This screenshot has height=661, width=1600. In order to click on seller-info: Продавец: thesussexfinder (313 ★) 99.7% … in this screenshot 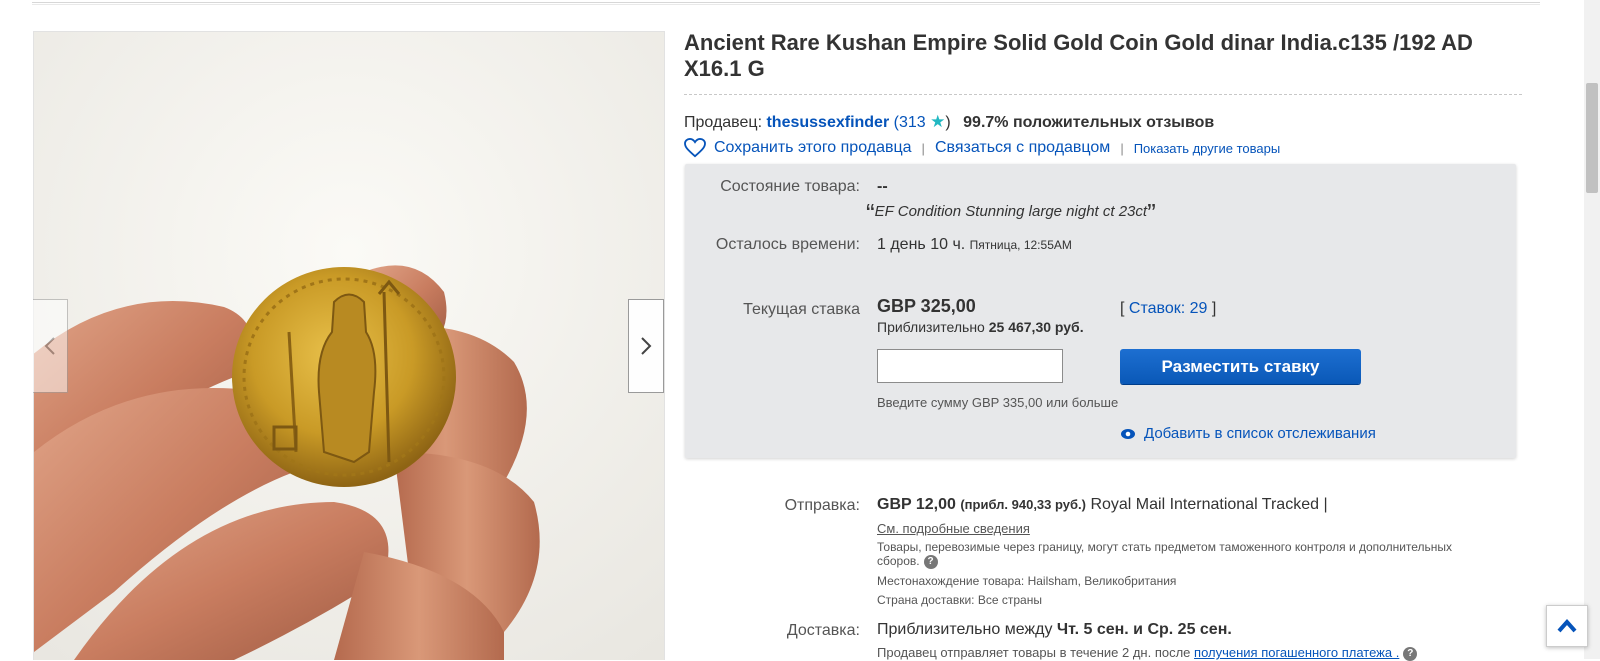, I will do `click(949, 122)`.